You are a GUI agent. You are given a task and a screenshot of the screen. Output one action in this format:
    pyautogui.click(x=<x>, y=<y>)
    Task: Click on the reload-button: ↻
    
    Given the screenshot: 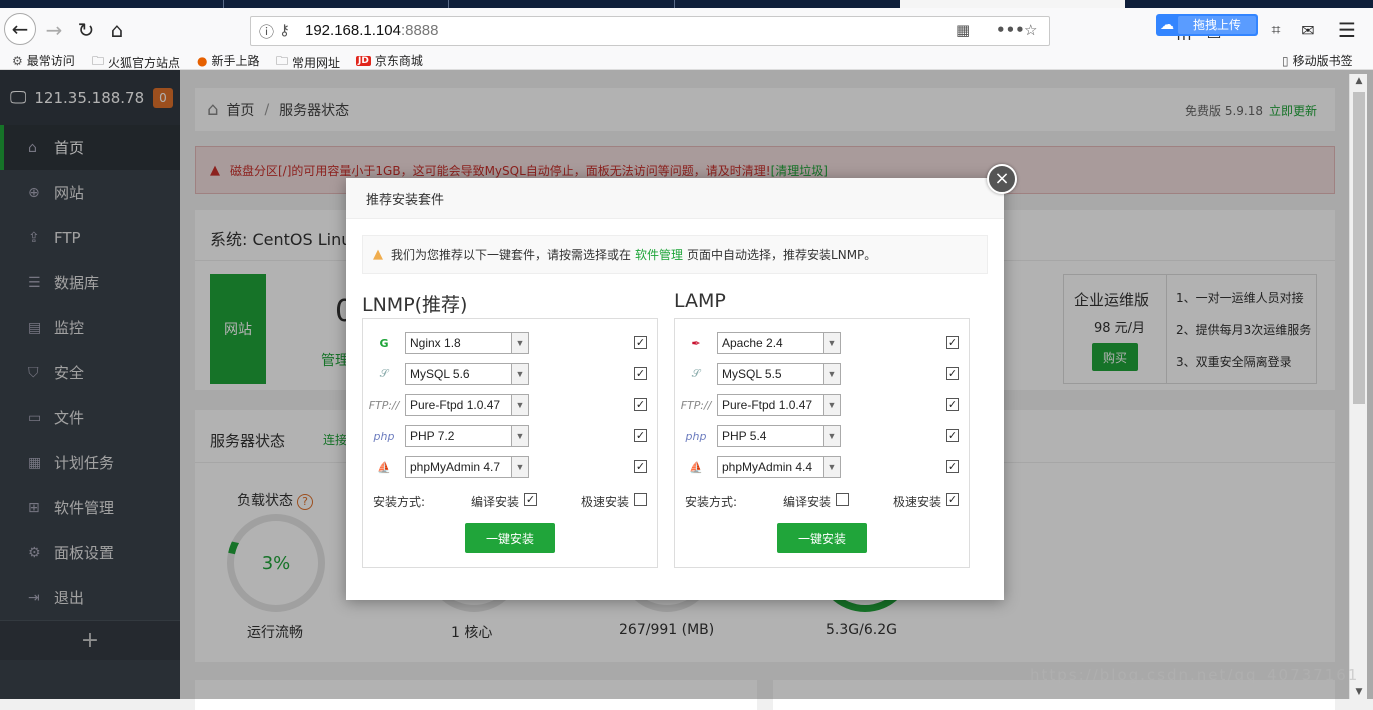 What is the action you would take?
    pyautogui.click(x=86, y=30)
    